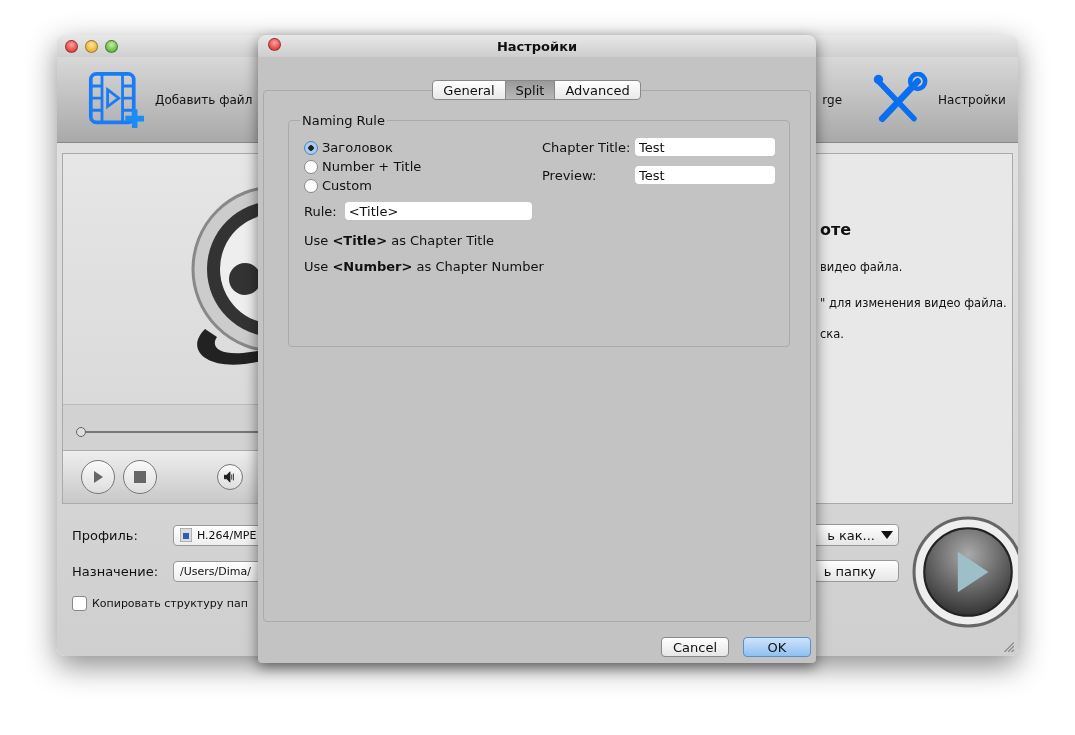 The image size is (1075, 735). I want to click on stop-icon, so click(140, 477).